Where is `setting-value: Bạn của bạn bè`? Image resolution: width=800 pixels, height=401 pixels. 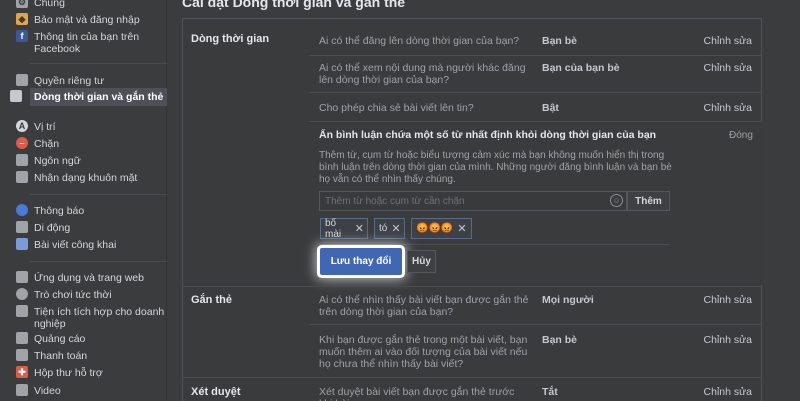 setting-value: Bạn của bạn bè is located at coordinates (581, 68).